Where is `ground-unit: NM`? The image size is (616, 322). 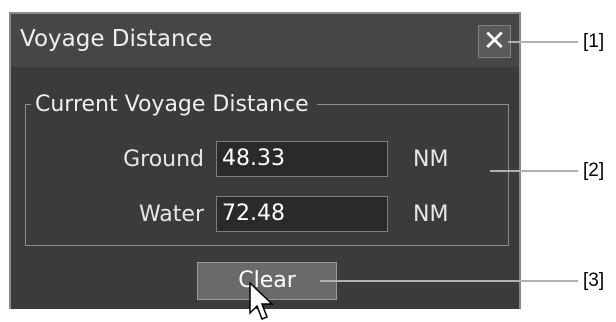 ground-unit: NM is located at coordinates (431, 159).